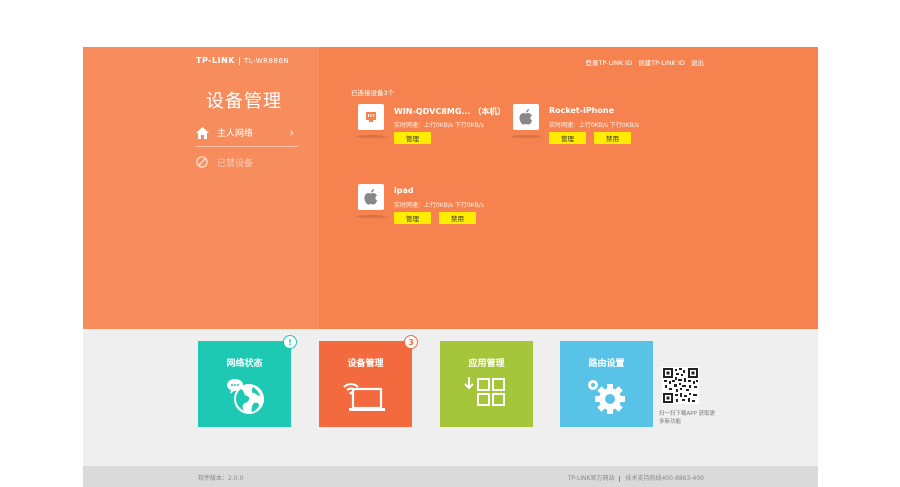 The image size is (900, 487). Describe the element at coordinates (235, 163) in the screenshot. I see `sidebar-item-label: 已禁设备` at that location.